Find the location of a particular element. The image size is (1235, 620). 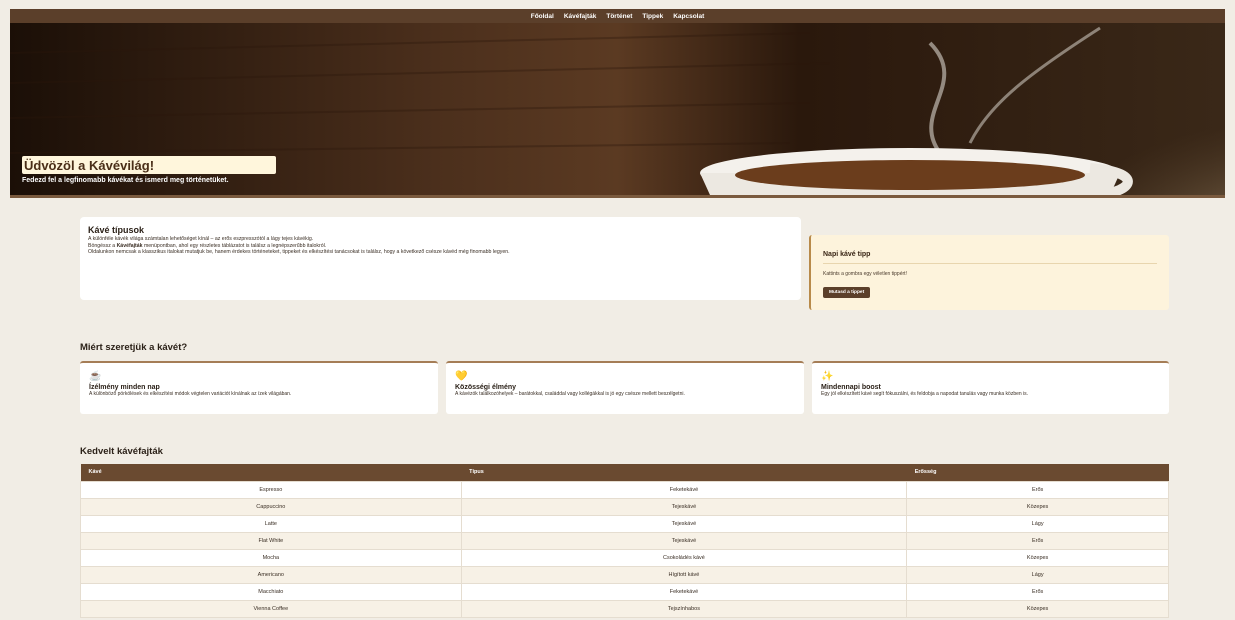

cell-coffee: Espresso is located at coordinates (271, 489).